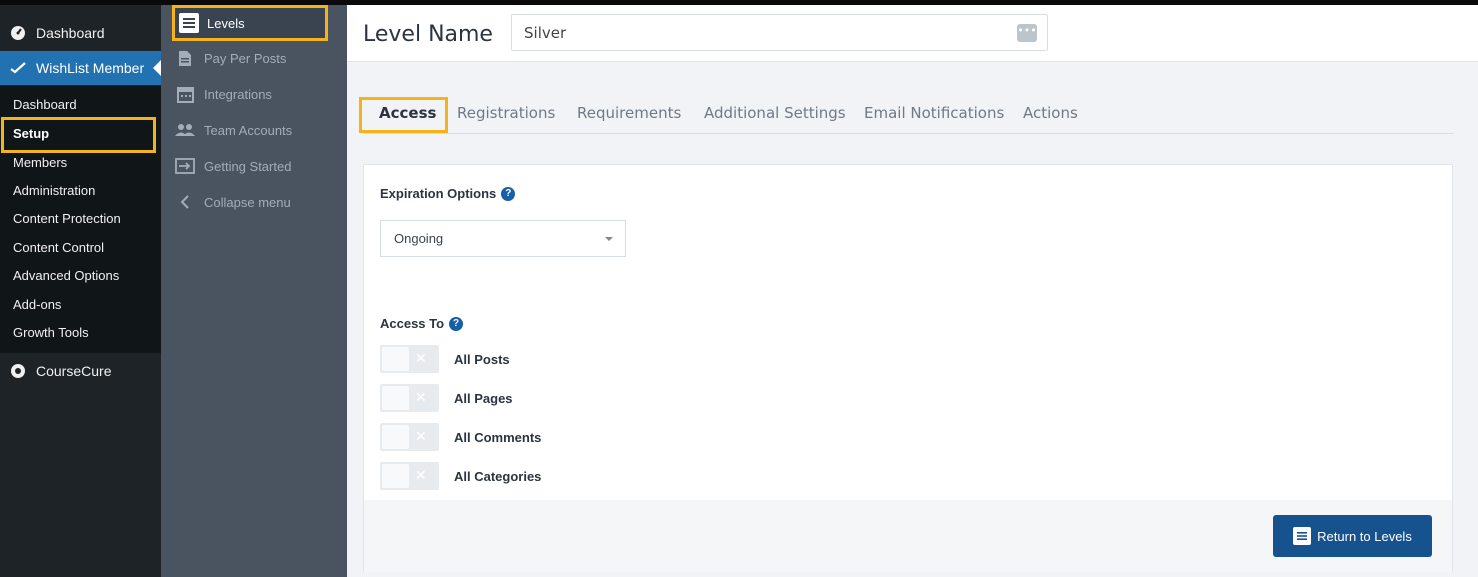 Image resolution: width=1478 pixels, height=577 pixels. Describe the element at coordinates (18, 371) in the screenshot. I see `coursecure-icon` at that location.